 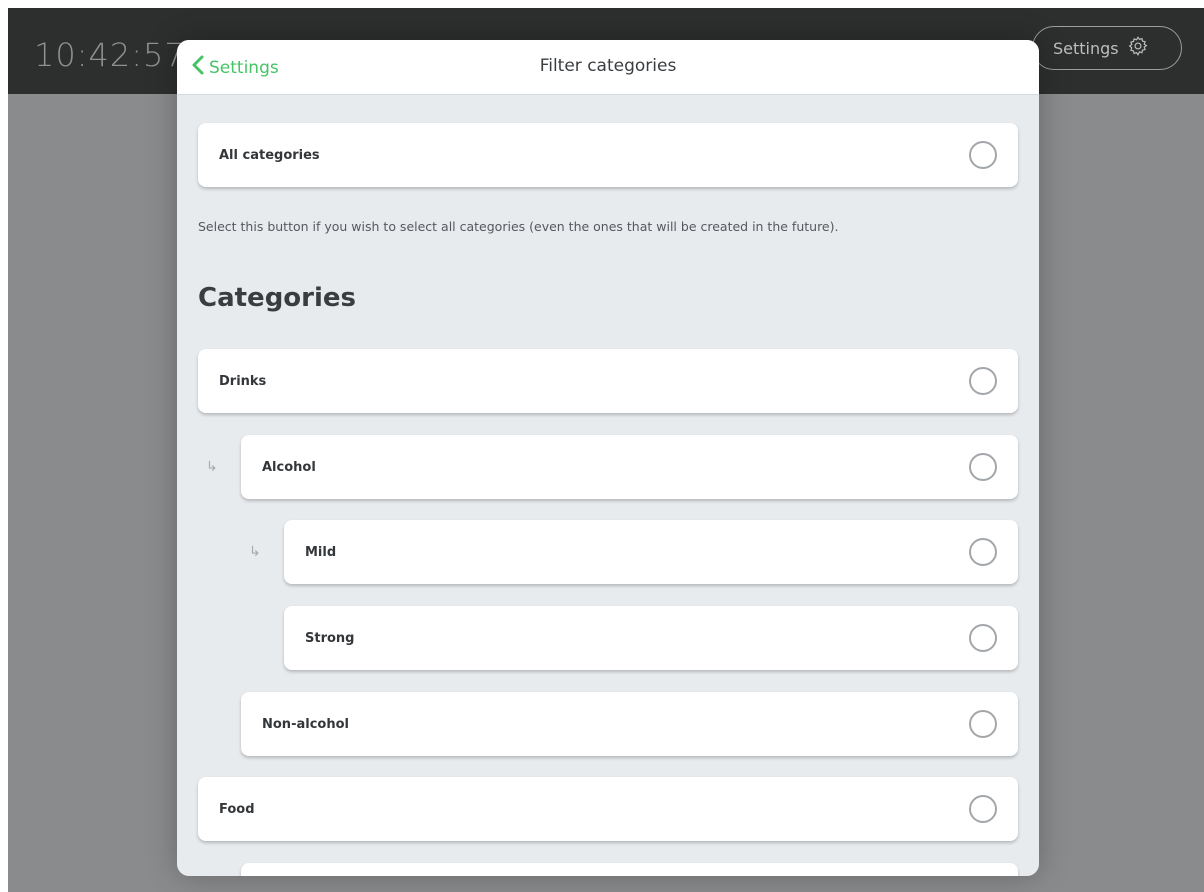 I want to click on gear-icon, so click(x=1138, y=48).